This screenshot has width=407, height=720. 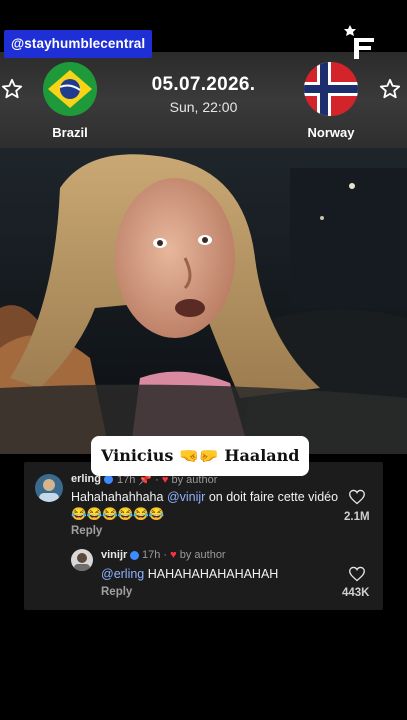 What do you see at coordinates (190, 574) in the screenshot?
I see `comment-text: @erling HAHAHAHAHAHAHAH` at bounding box center [190, 574].